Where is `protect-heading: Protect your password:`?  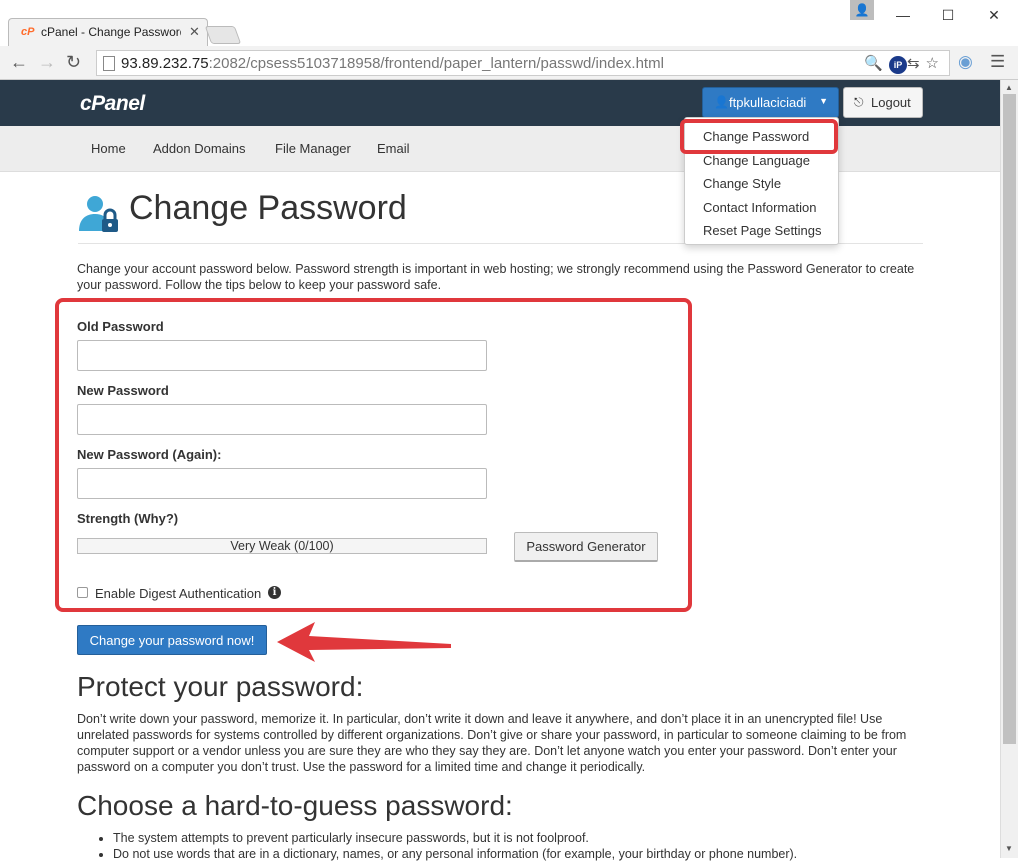 protect-heading: Protect your password: is located at coordinates (220, 686).